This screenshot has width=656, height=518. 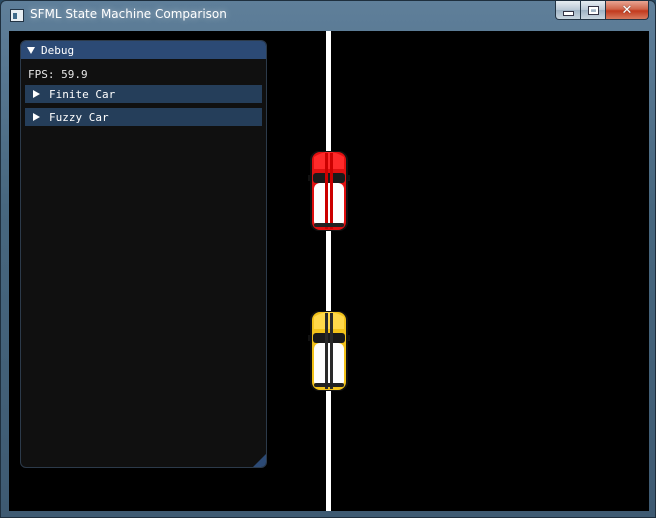 I want to click on yellow-car, so click(x=329, y=351).